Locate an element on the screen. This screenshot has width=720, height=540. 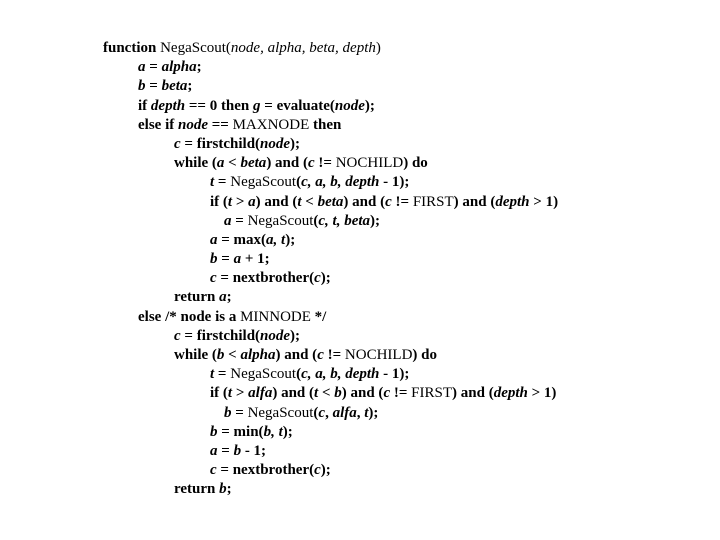
code-token: - 1); is located at coordinates (394, 374).